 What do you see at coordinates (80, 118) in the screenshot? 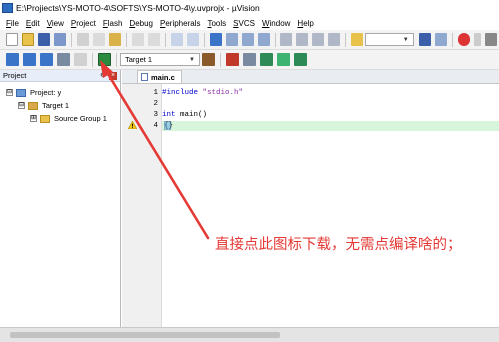
I see `tree-label-source-group: Source Group 1` at bounding box center [80, 118].